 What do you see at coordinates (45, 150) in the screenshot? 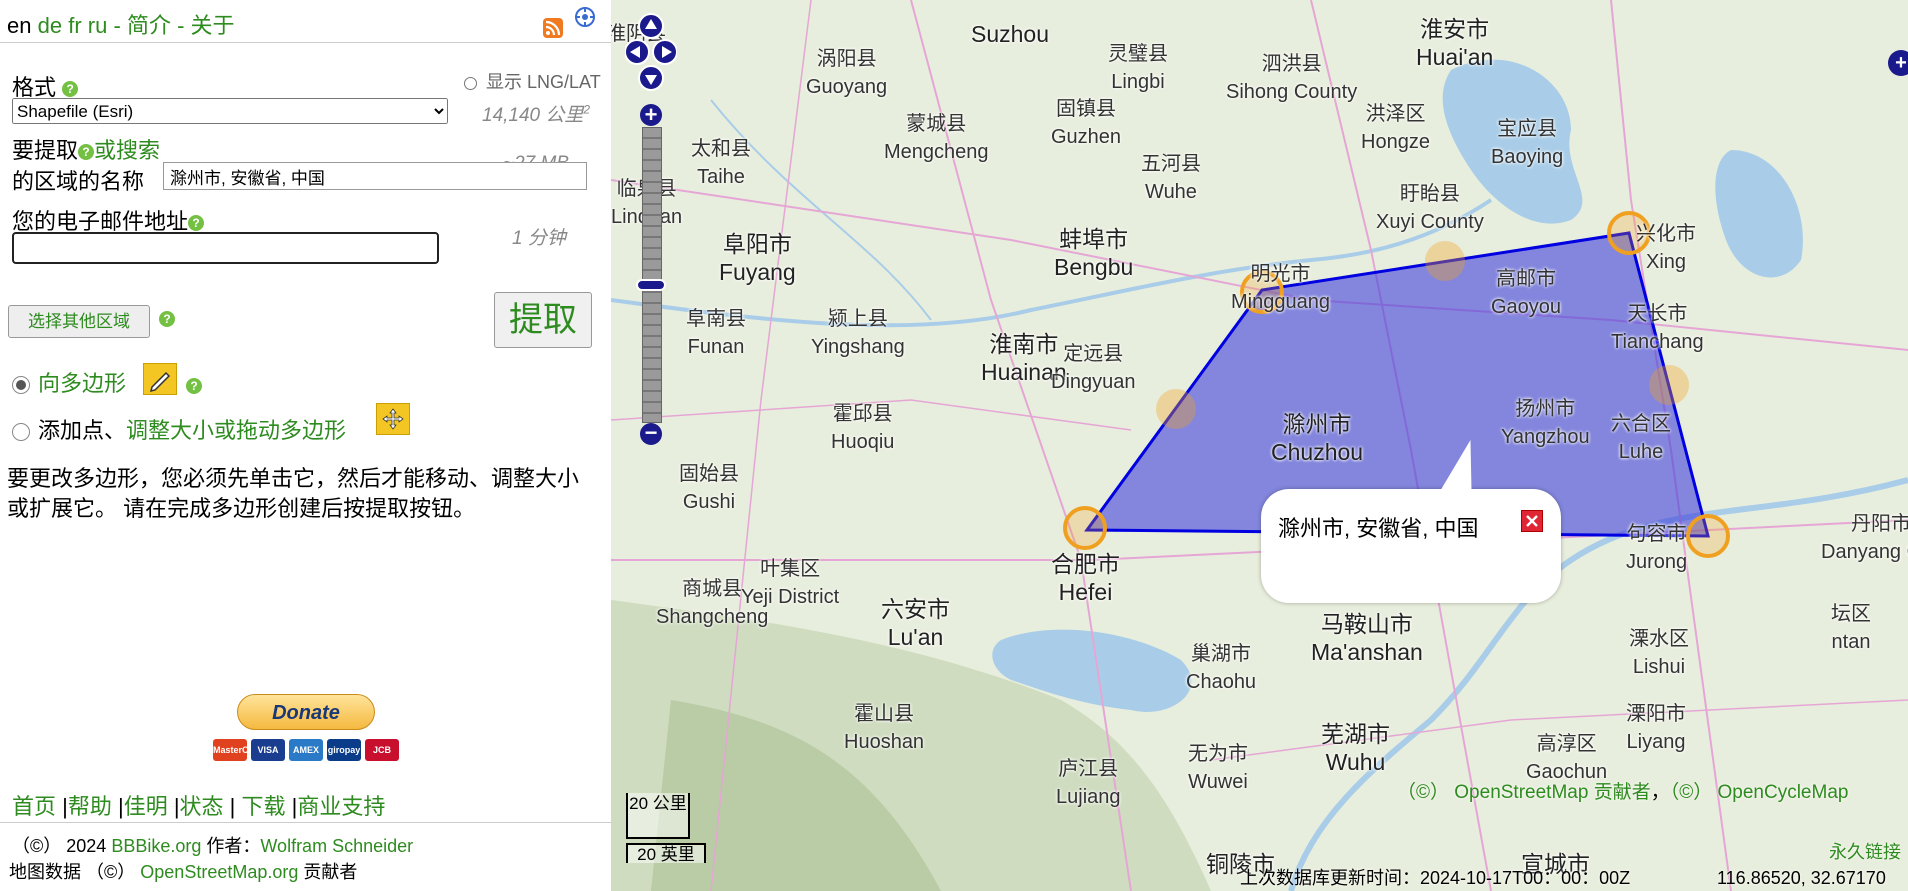
I see `extract-label: 要提取` at bounding box center [45, 150].